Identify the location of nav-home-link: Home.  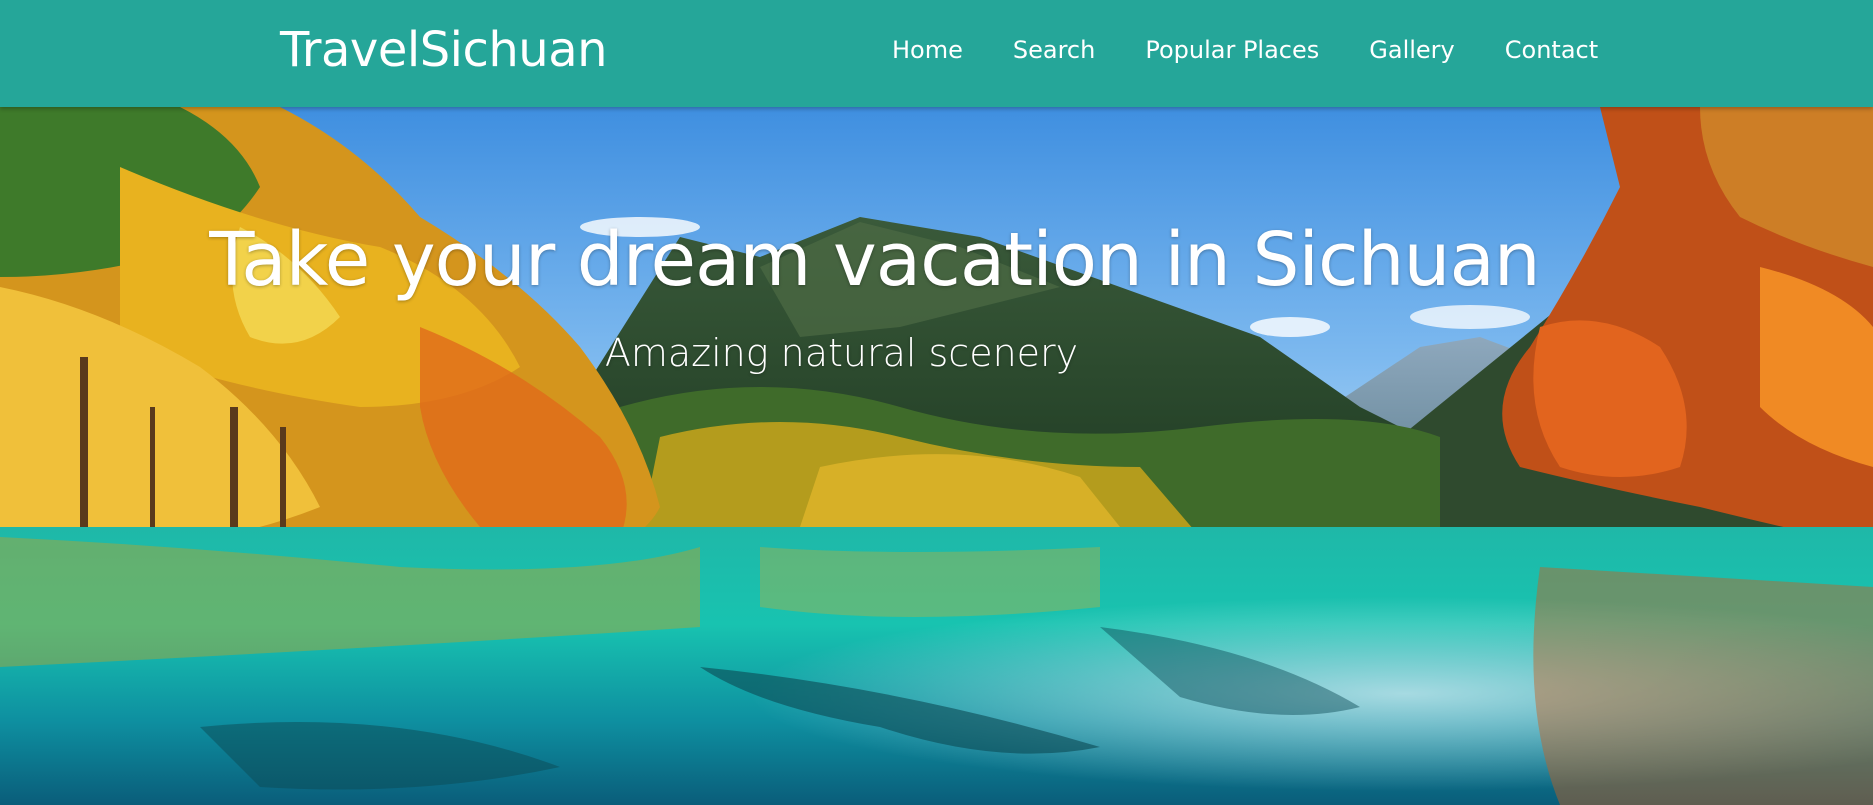
(927, 50).